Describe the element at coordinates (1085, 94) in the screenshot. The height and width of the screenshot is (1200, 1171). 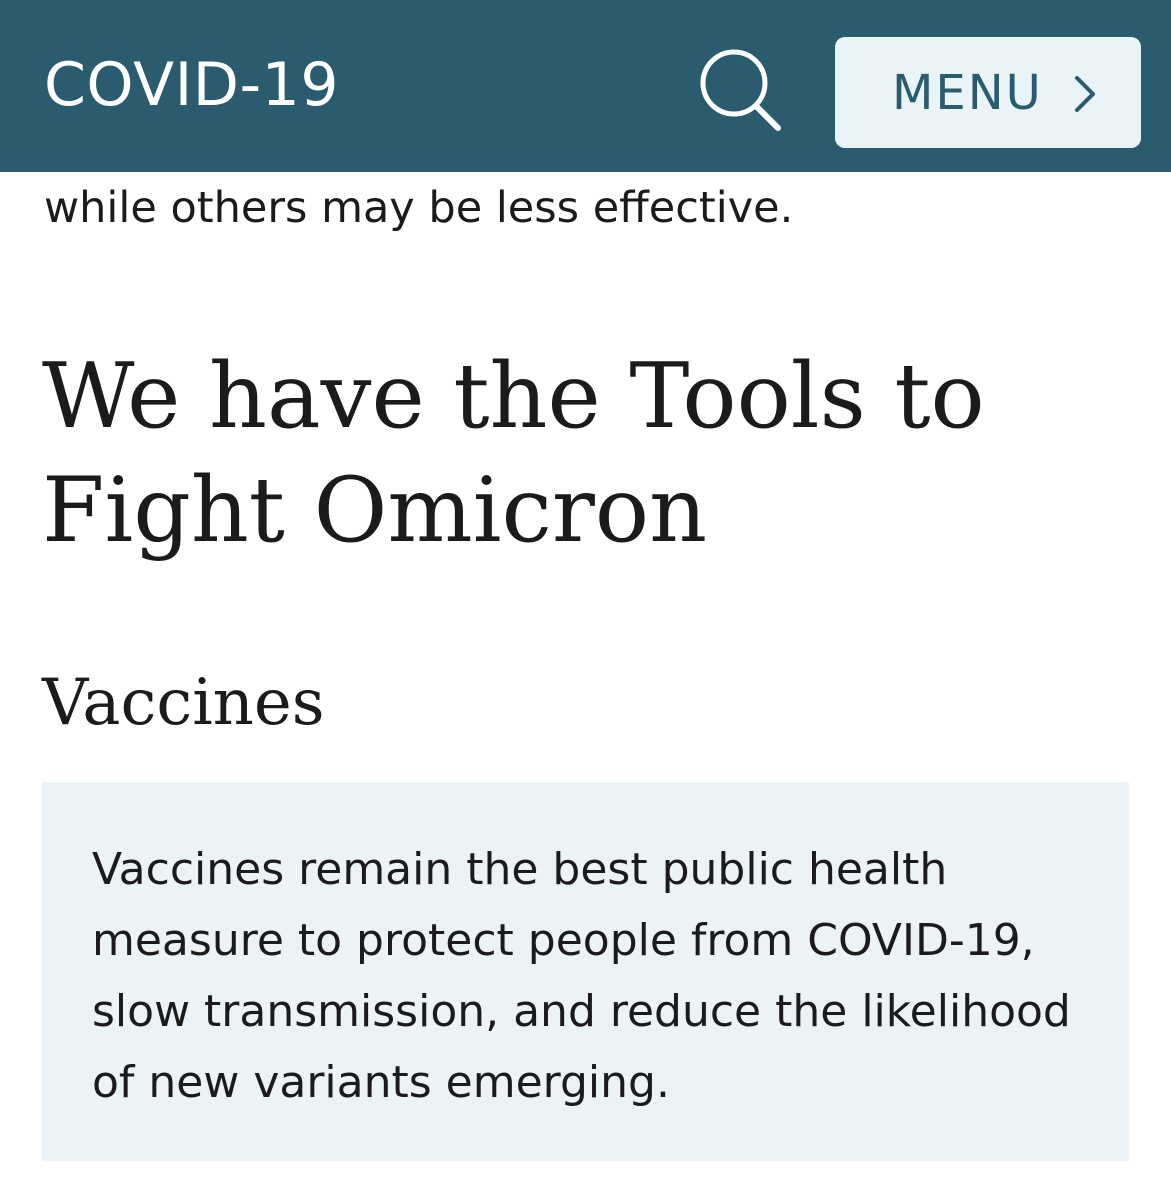
I see `chevron-right-icon` at that location.